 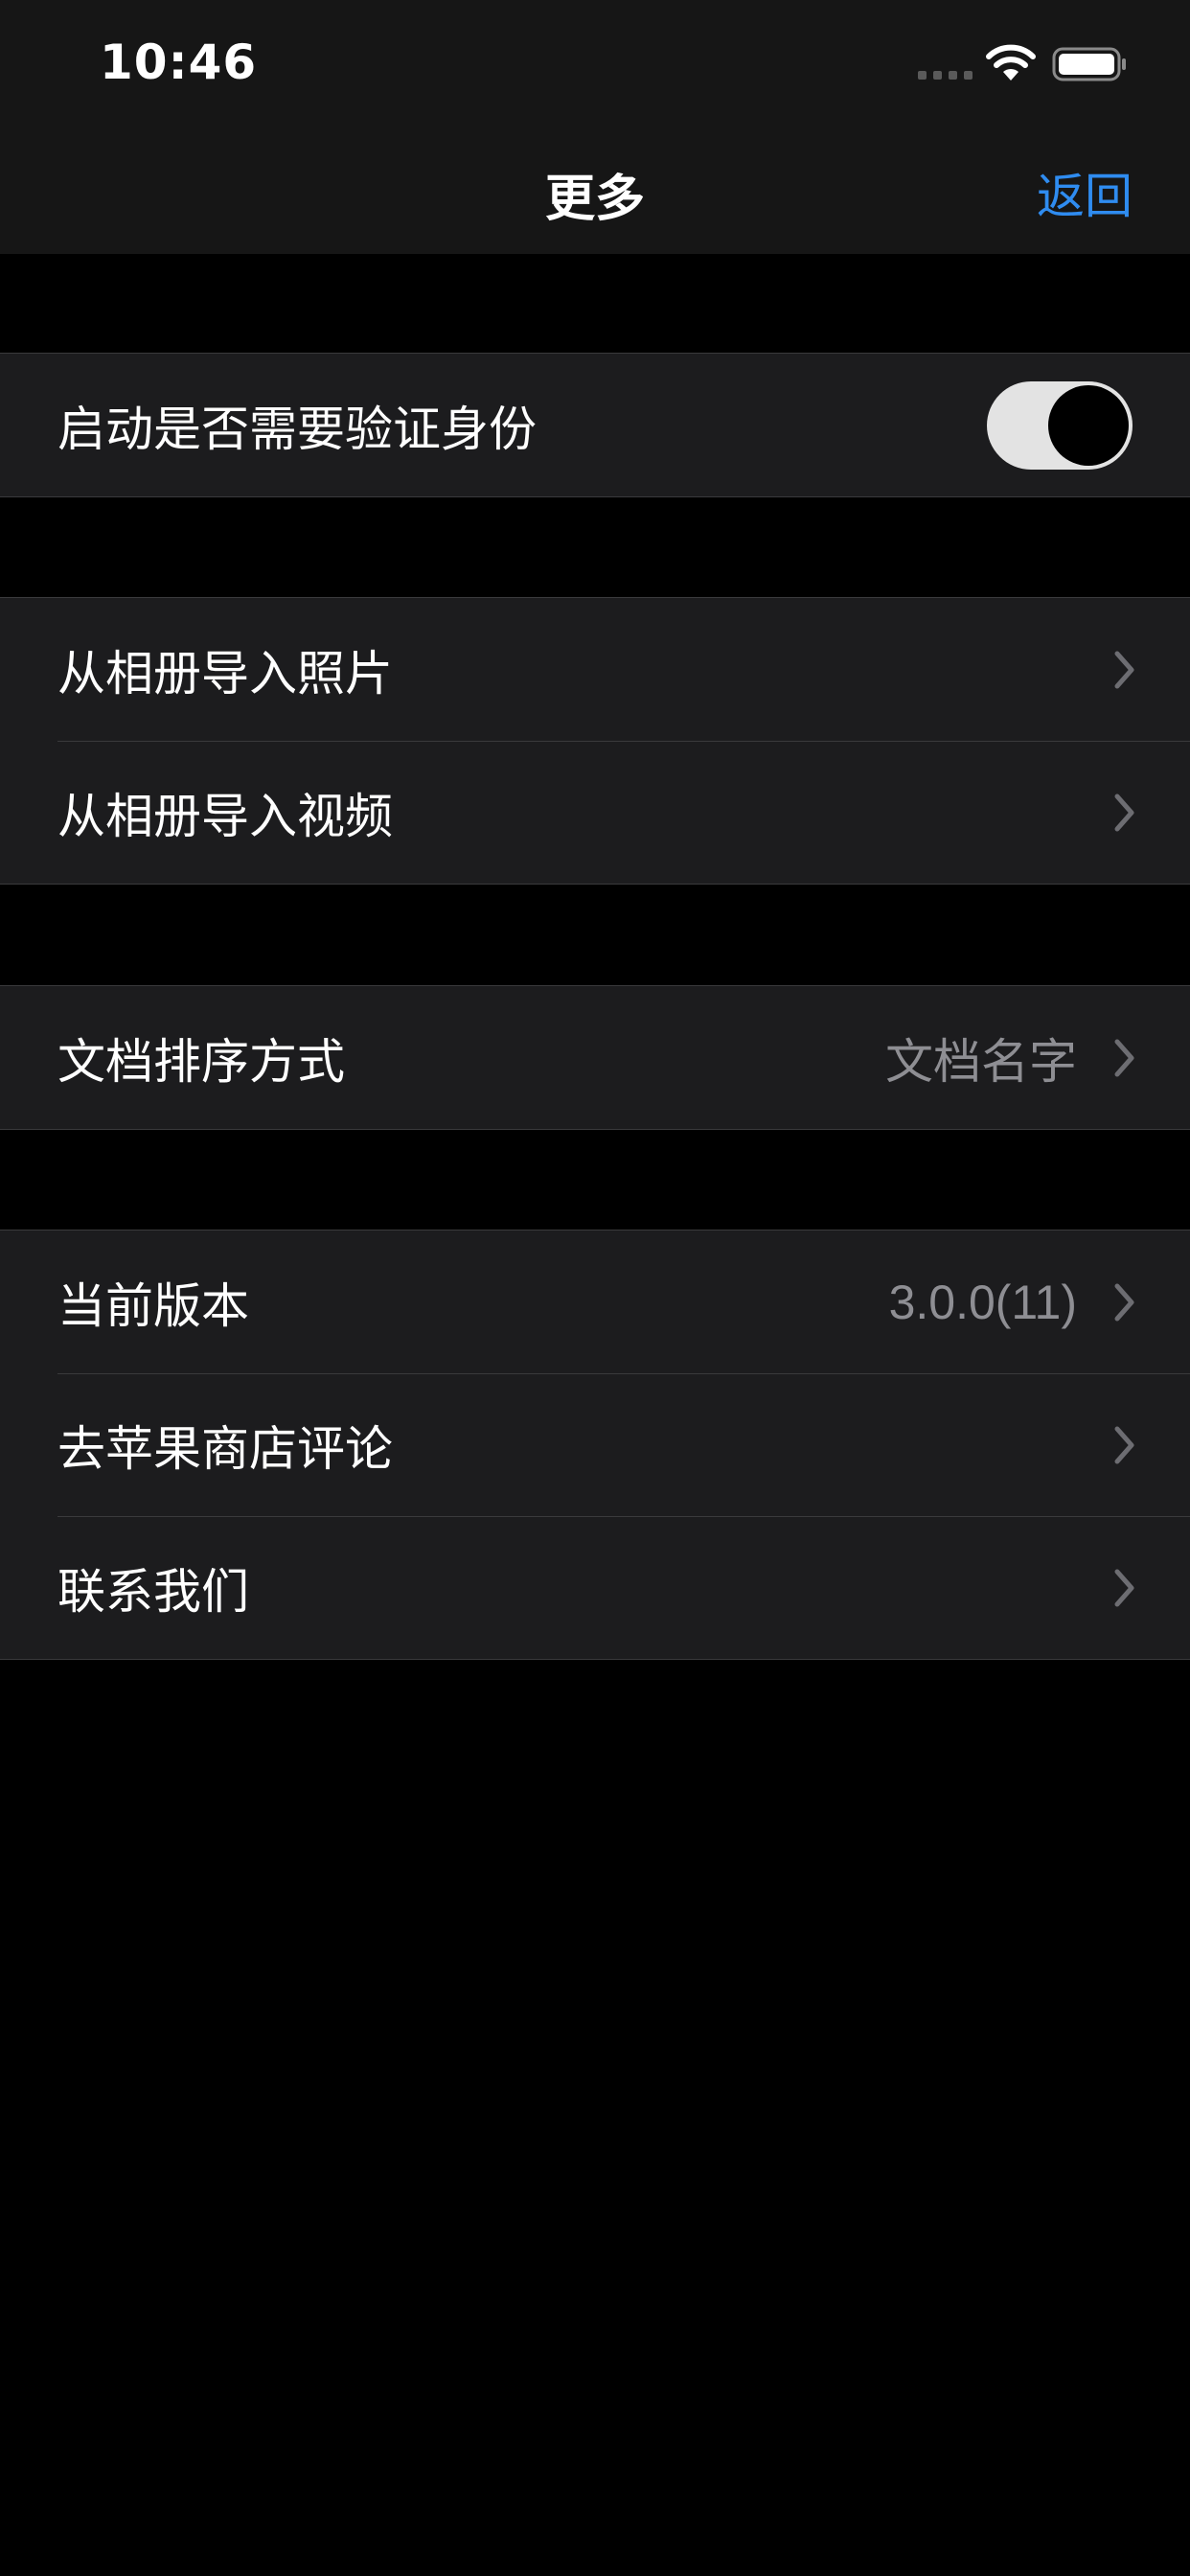 What do you see at coordinates (1089, 425) in the screenshot?
I see `toggle-knob` at bounding box center [1089, 425].